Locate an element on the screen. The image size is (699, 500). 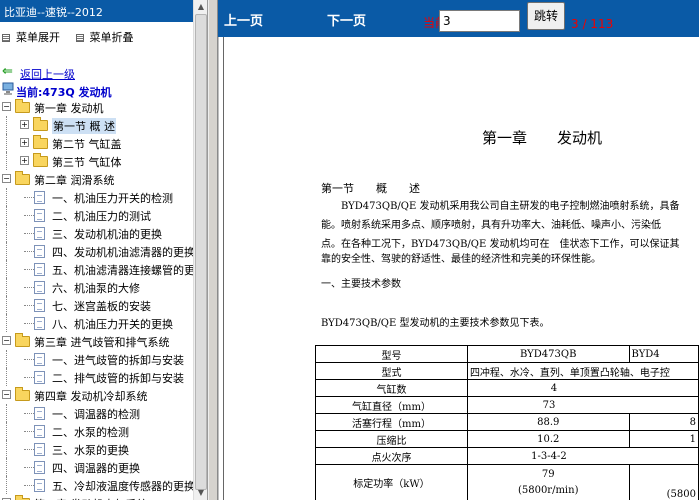
tree-item-label: 六、机油泵的大修 is located at coordinates (96, 288).